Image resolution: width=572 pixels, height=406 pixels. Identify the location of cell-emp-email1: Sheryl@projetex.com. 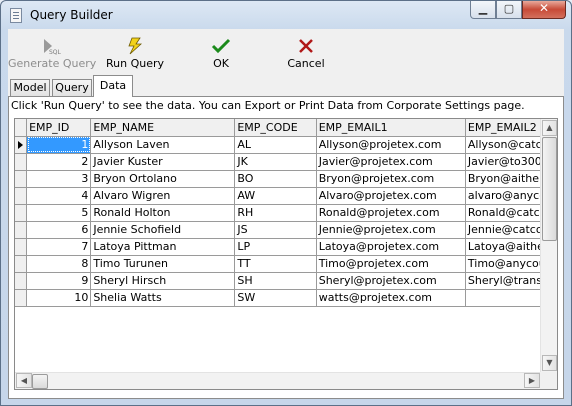
(391, 281).